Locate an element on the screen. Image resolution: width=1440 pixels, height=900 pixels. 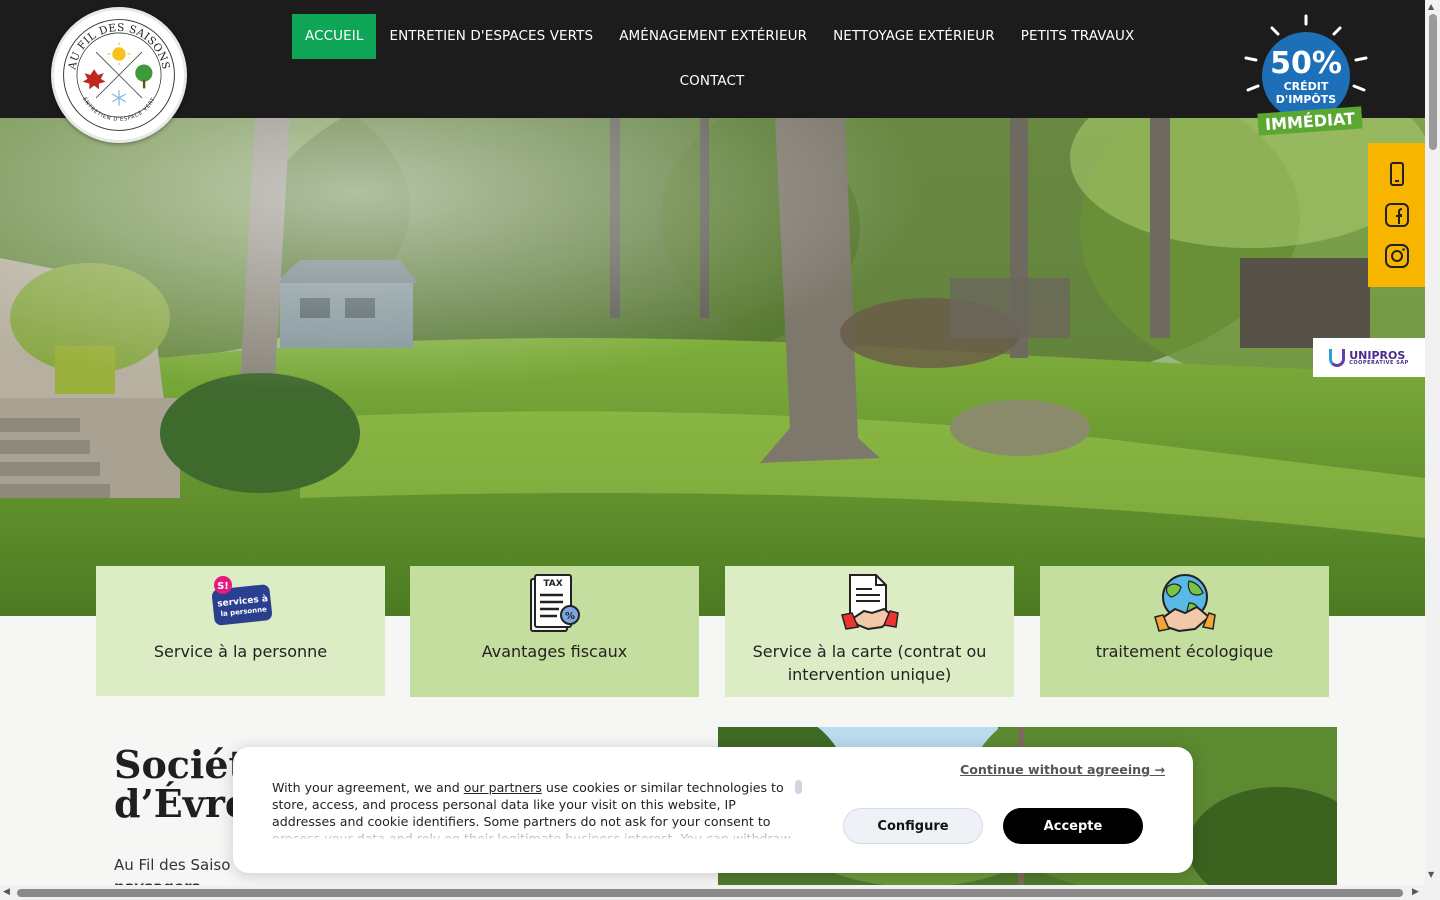
page-title: Sociét d’Évre is located at coordinates (181, 784).